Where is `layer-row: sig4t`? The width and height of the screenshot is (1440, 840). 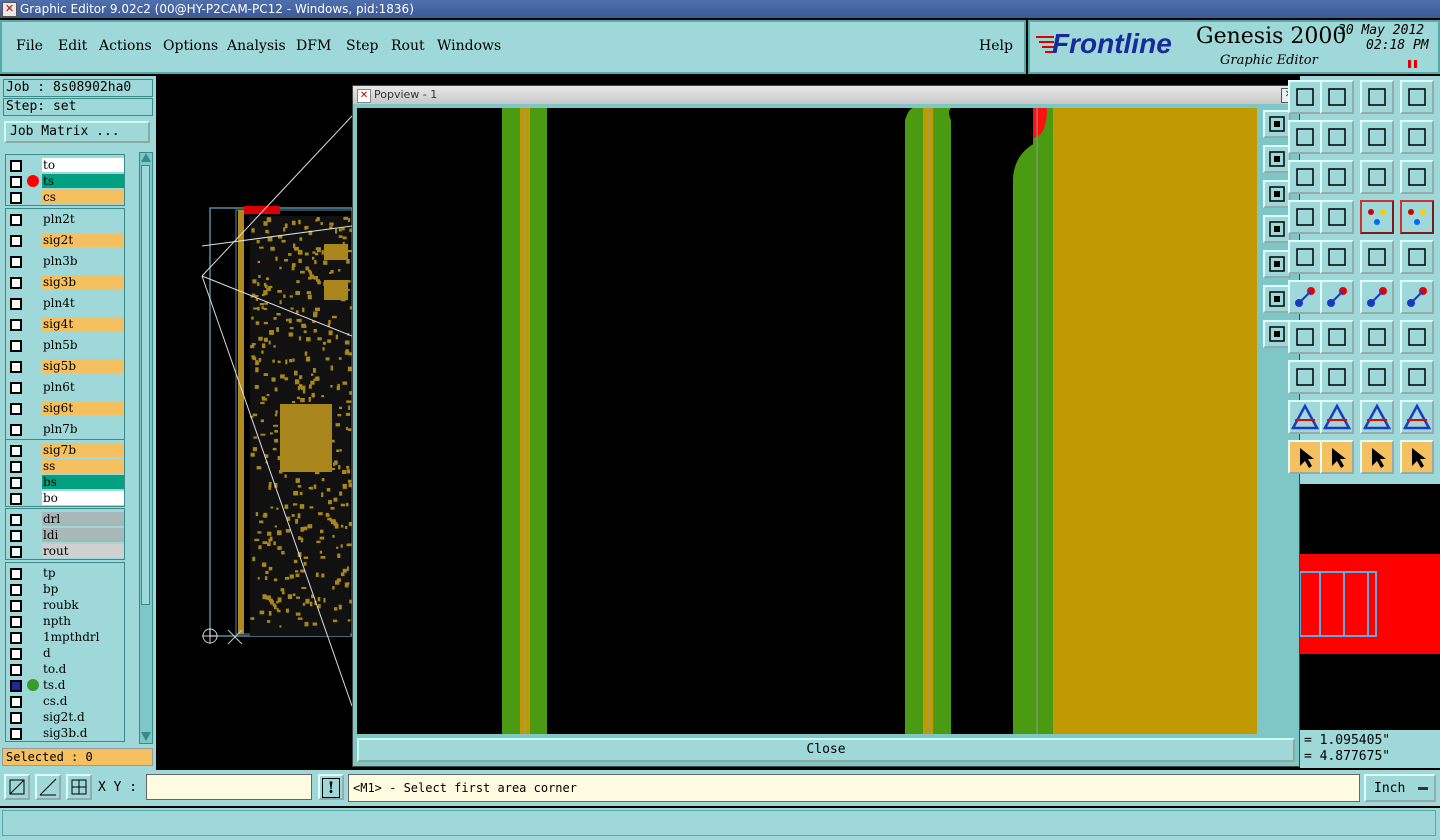 layer-row: sig4t is located at coordinates (65, 324).